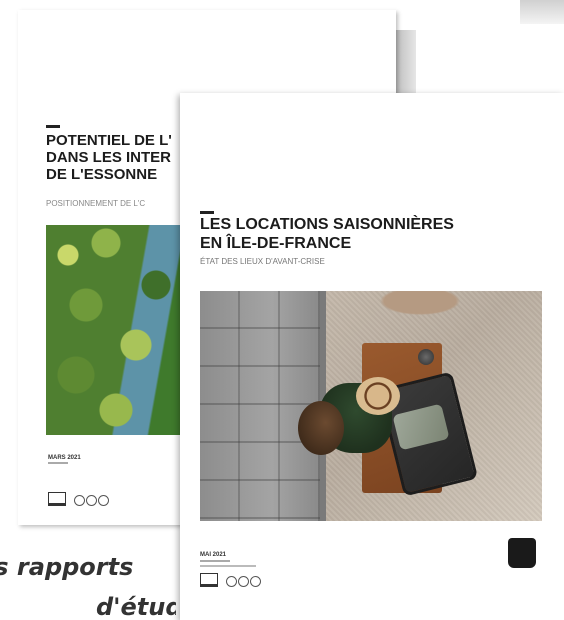  What do you see at coordinates (136, 606) in the screenshot?
I see `caption-line-2: d'étude` at bounding box center [136, 606].